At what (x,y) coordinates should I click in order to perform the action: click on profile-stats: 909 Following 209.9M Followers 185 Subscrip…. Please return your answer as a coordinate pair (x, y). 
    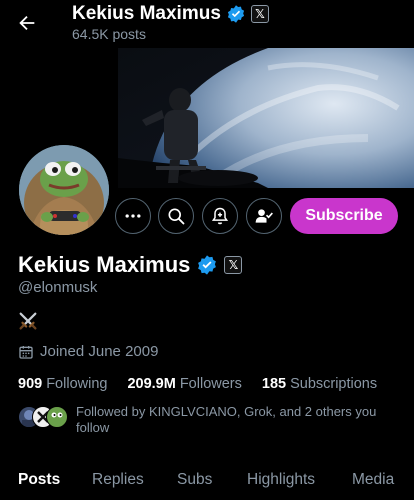
    Looking at the image, I should click on (197, 384).